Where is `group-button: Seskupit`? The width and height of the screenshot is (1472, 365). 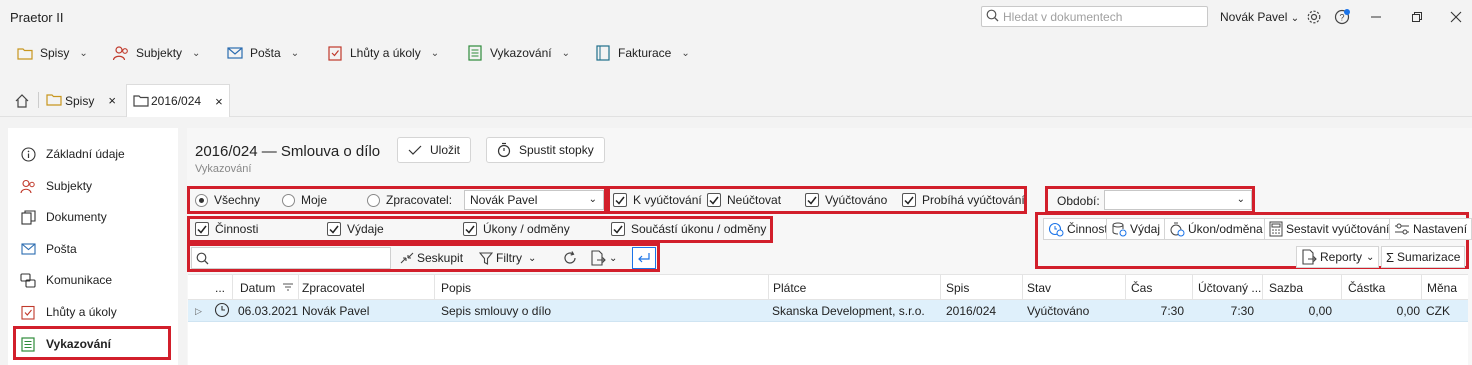
group-button: Seskupit is located at coordinates (431, 258).